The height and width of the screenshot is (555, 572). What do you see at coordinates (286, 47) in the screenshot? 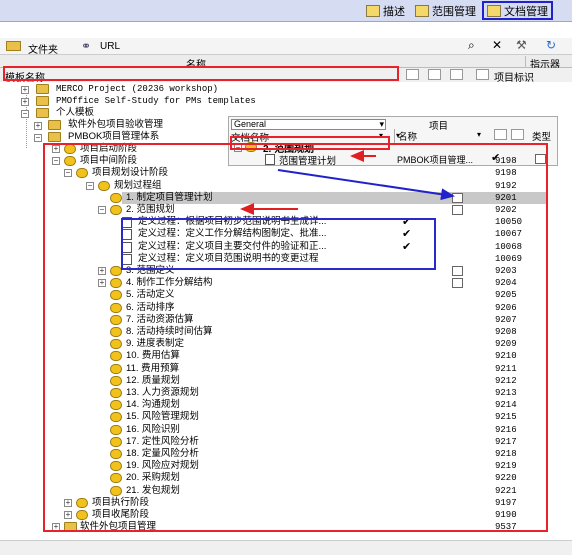
I see `folder-toolbar: 文件夹 ⚭ URL ⌕ ✕ ⚒ ↻` at bounding box center [286, 47].